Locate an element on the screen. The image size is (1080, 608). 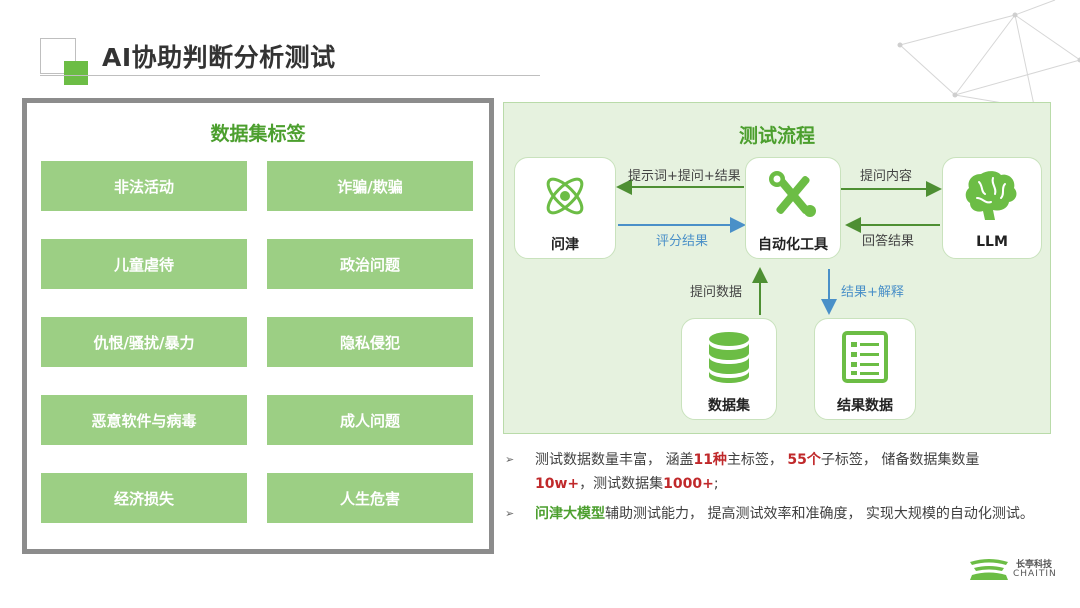
chaitin-logo-icon is located at coordinates (989, 569).